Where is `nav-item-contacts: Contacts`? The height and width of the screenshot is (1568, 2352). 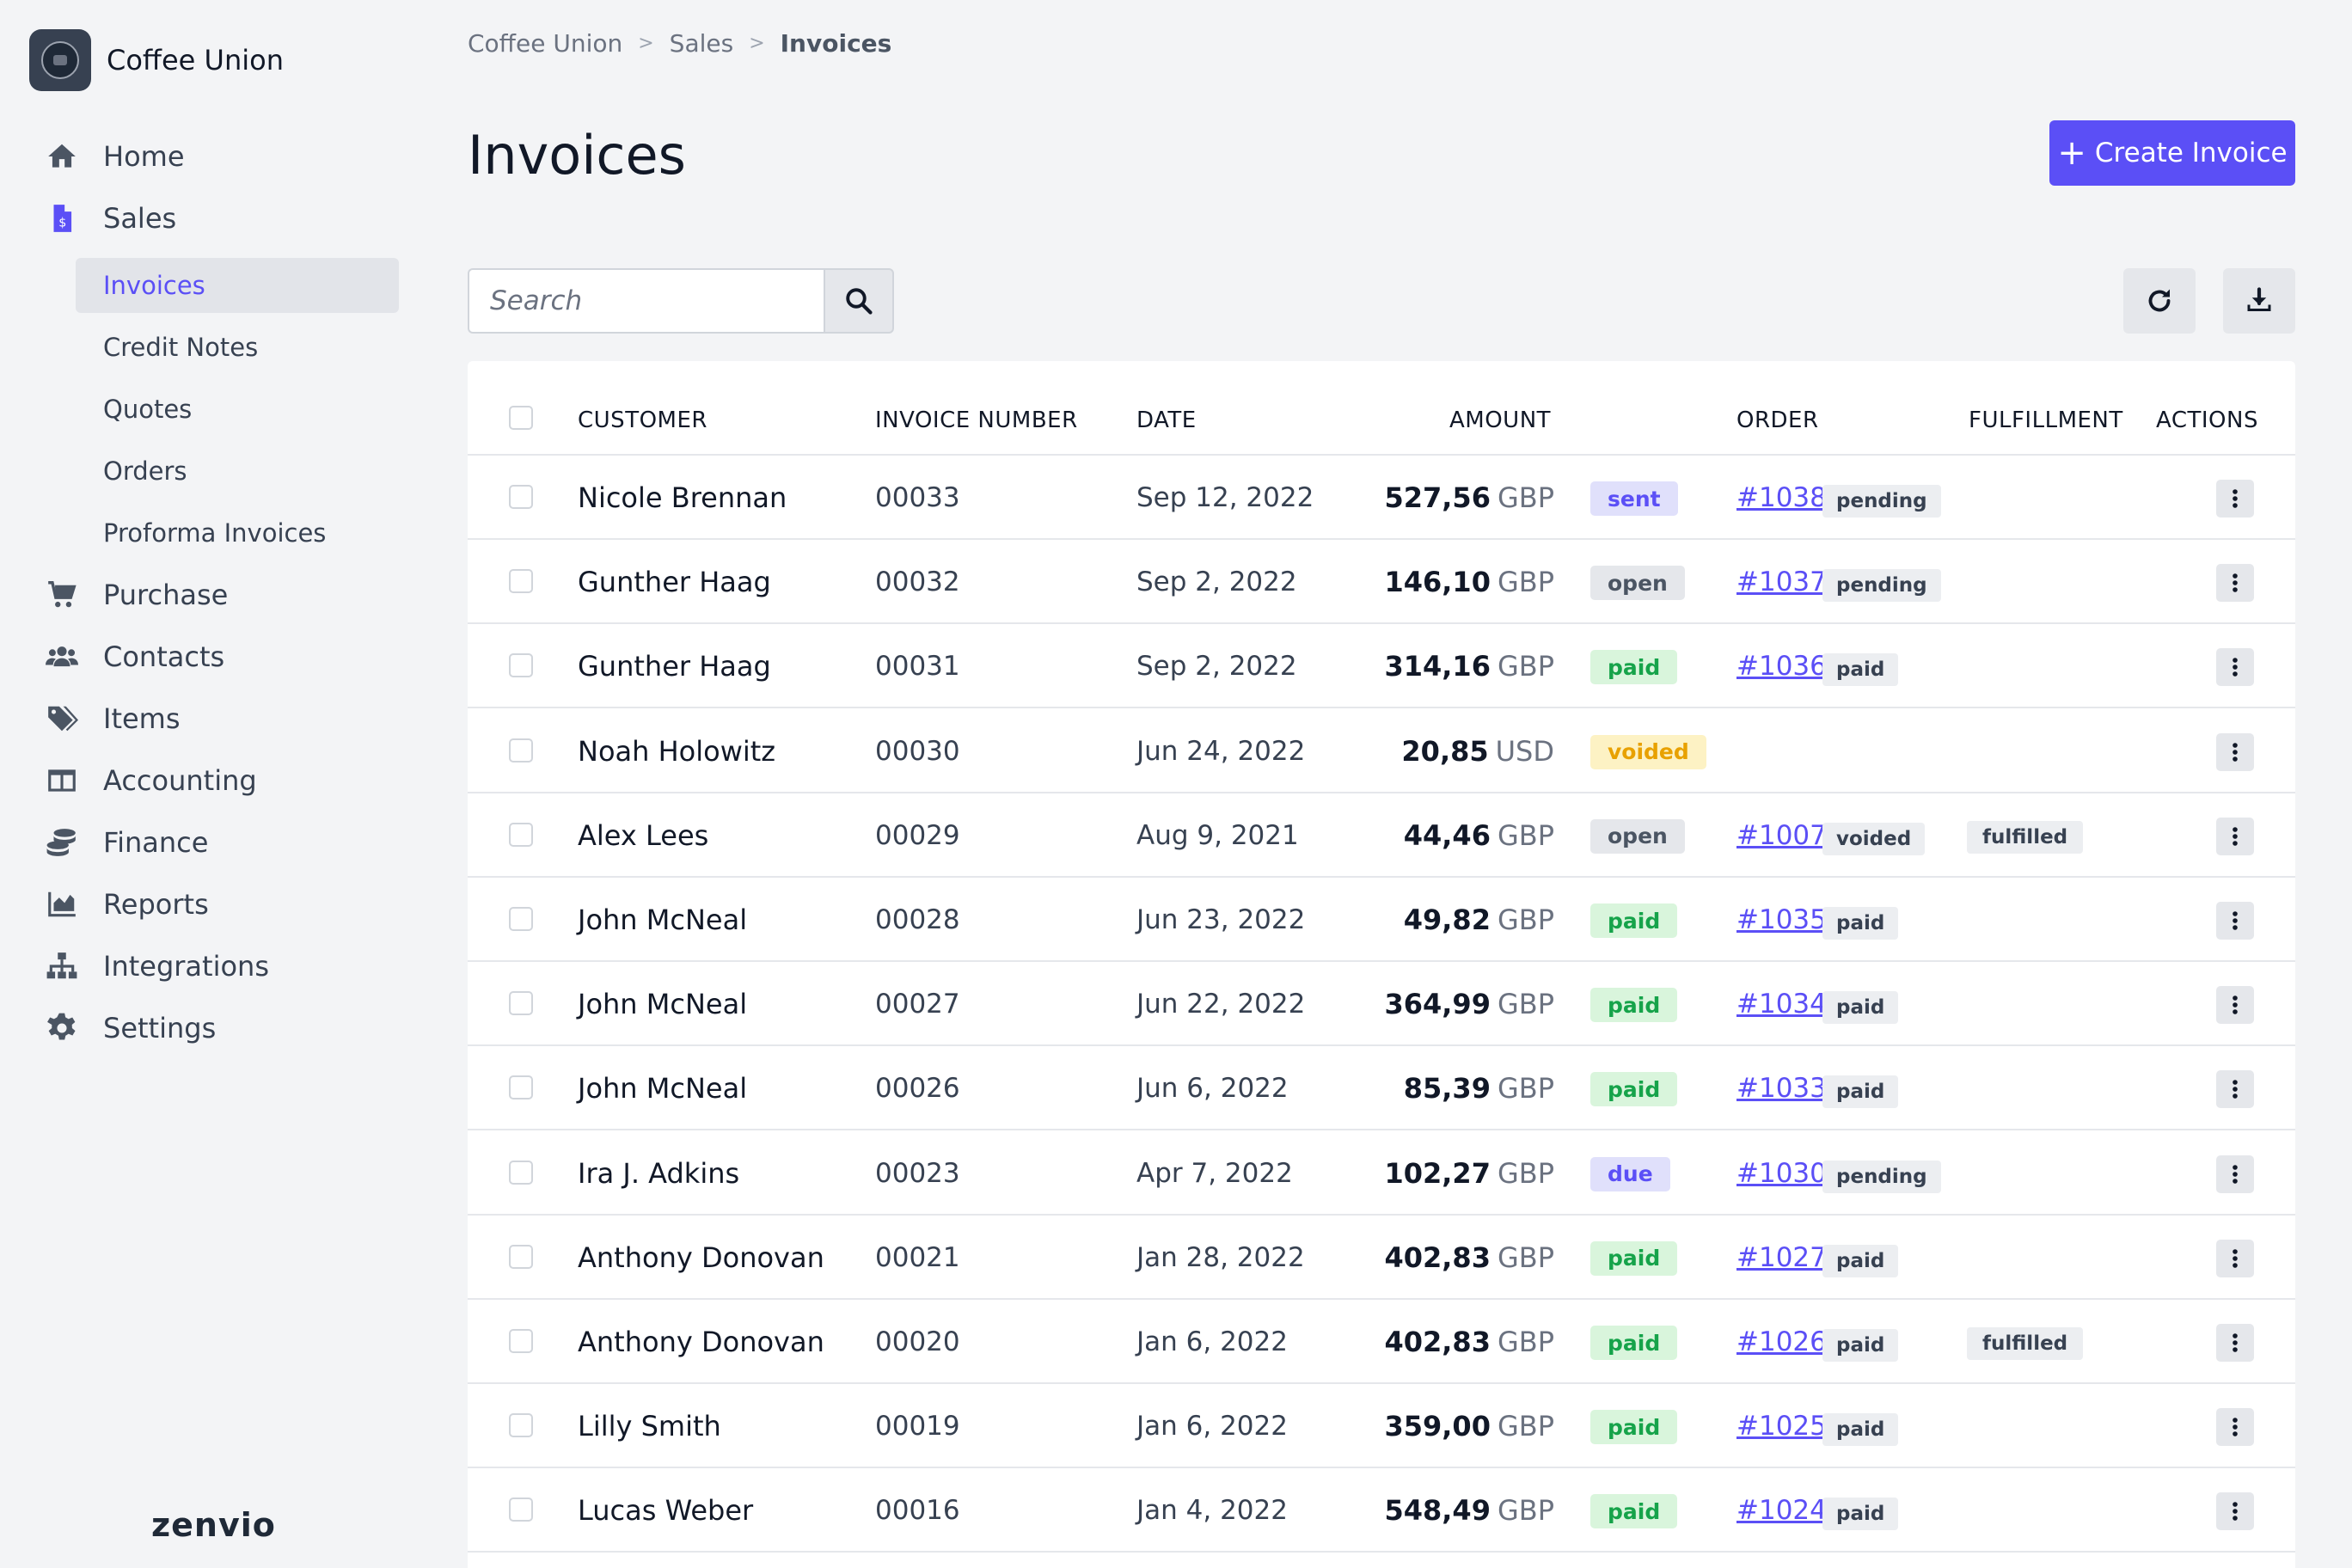
nav-item-contacts: Contacts is located at coordinates (133, 657).